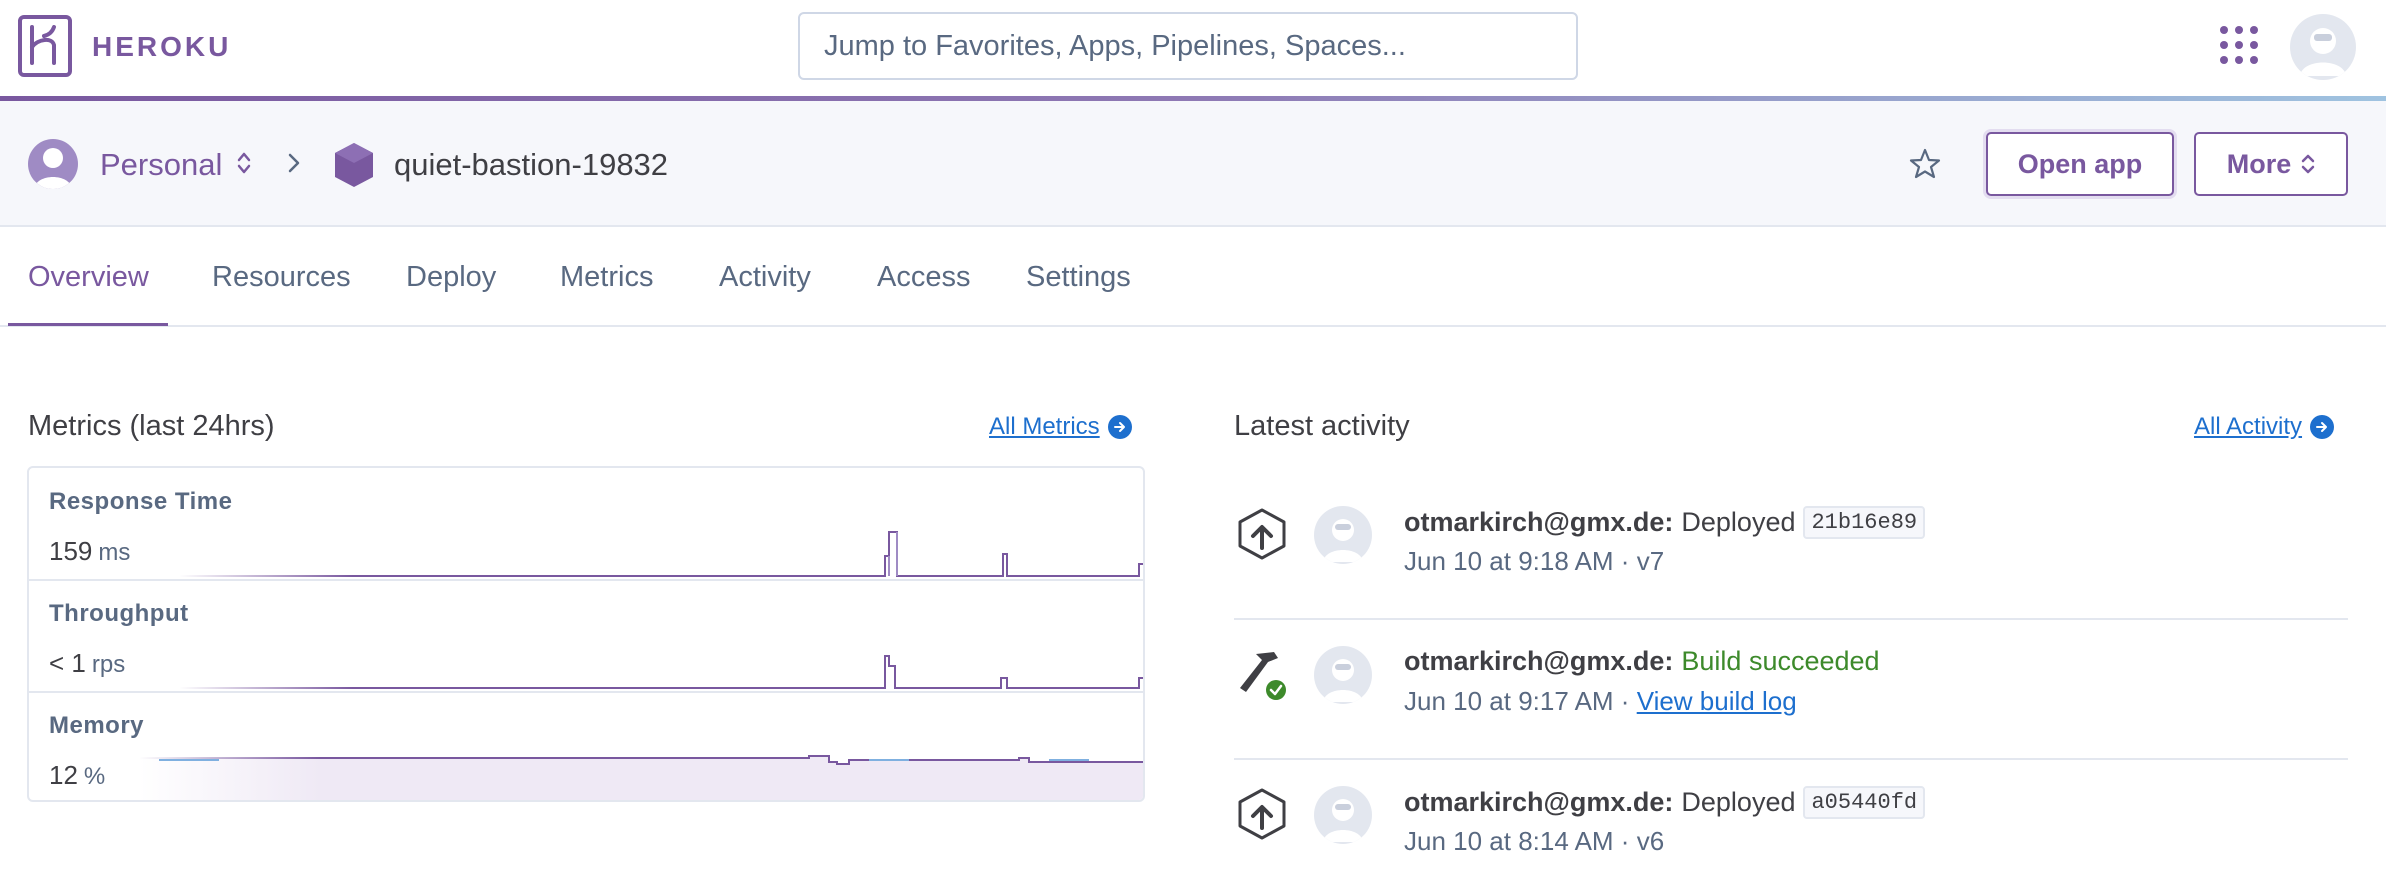 The height and width of the screenshot is (878, 2386). Describe the element at coordinates (2239, 45) in the screenshot. I see `apps-grid-icon` at that location.